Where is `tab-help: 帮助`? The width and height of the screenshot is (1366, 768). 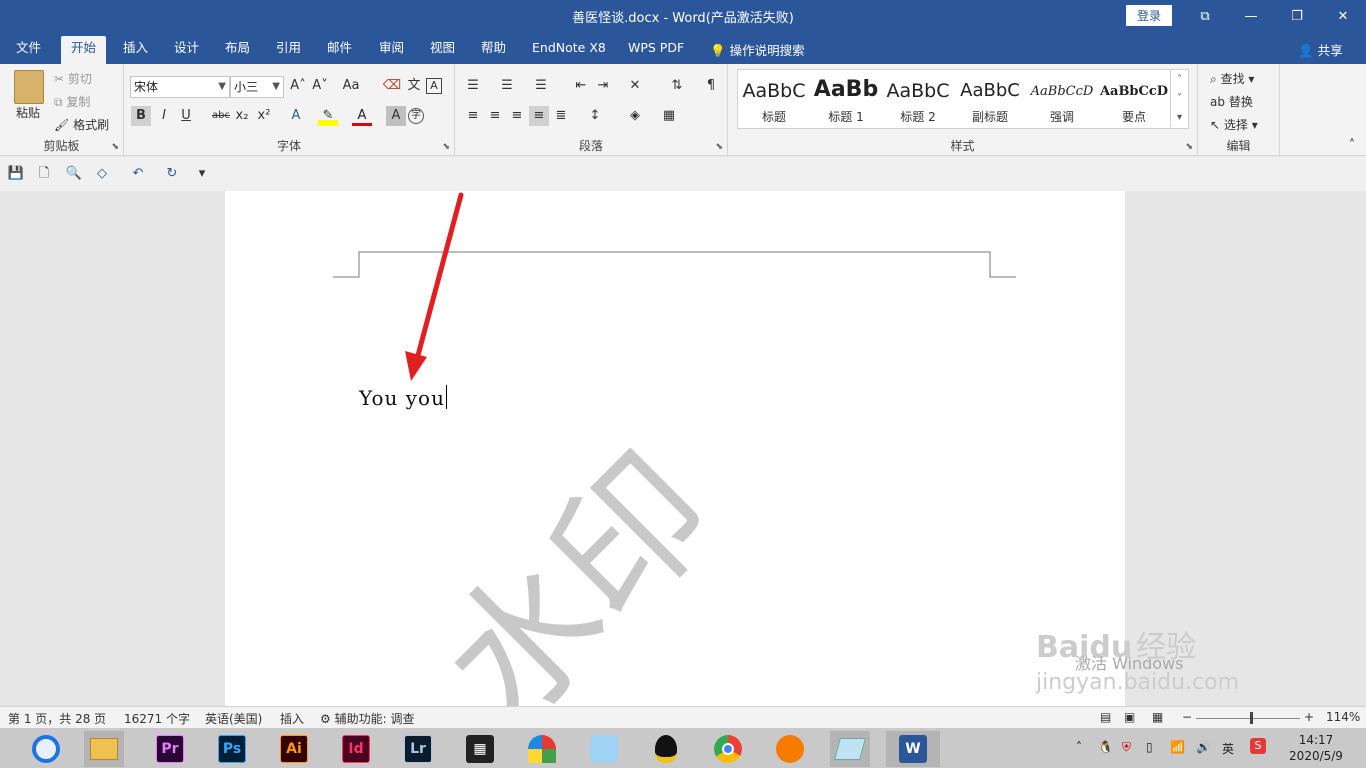
tab-help: 帮助 is located at coordinates (493, 50).